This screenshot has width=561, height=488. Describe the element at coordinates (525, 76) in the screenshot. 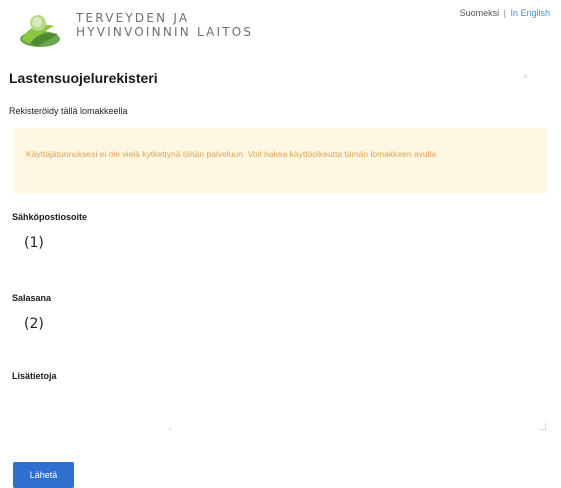

I see `faint-marker` at that location.